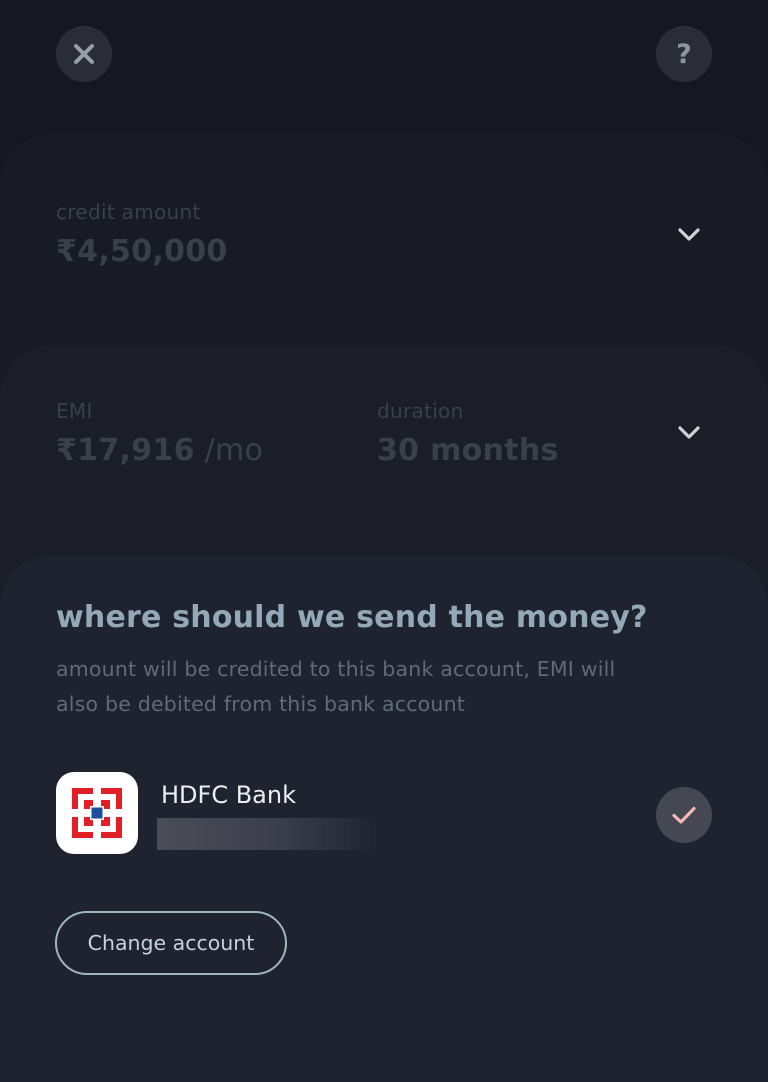  I want to click on help-button: ?, so click(684, 54).